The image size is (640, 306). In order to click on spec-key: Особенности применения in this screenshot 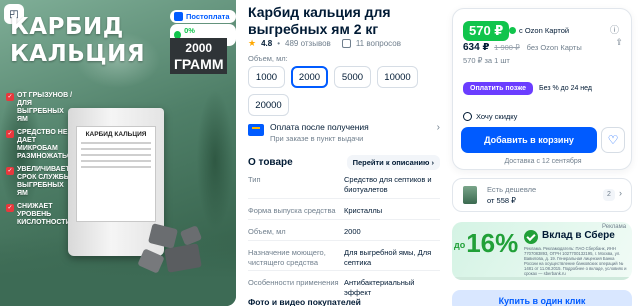, I will do `click(293, 282)`.